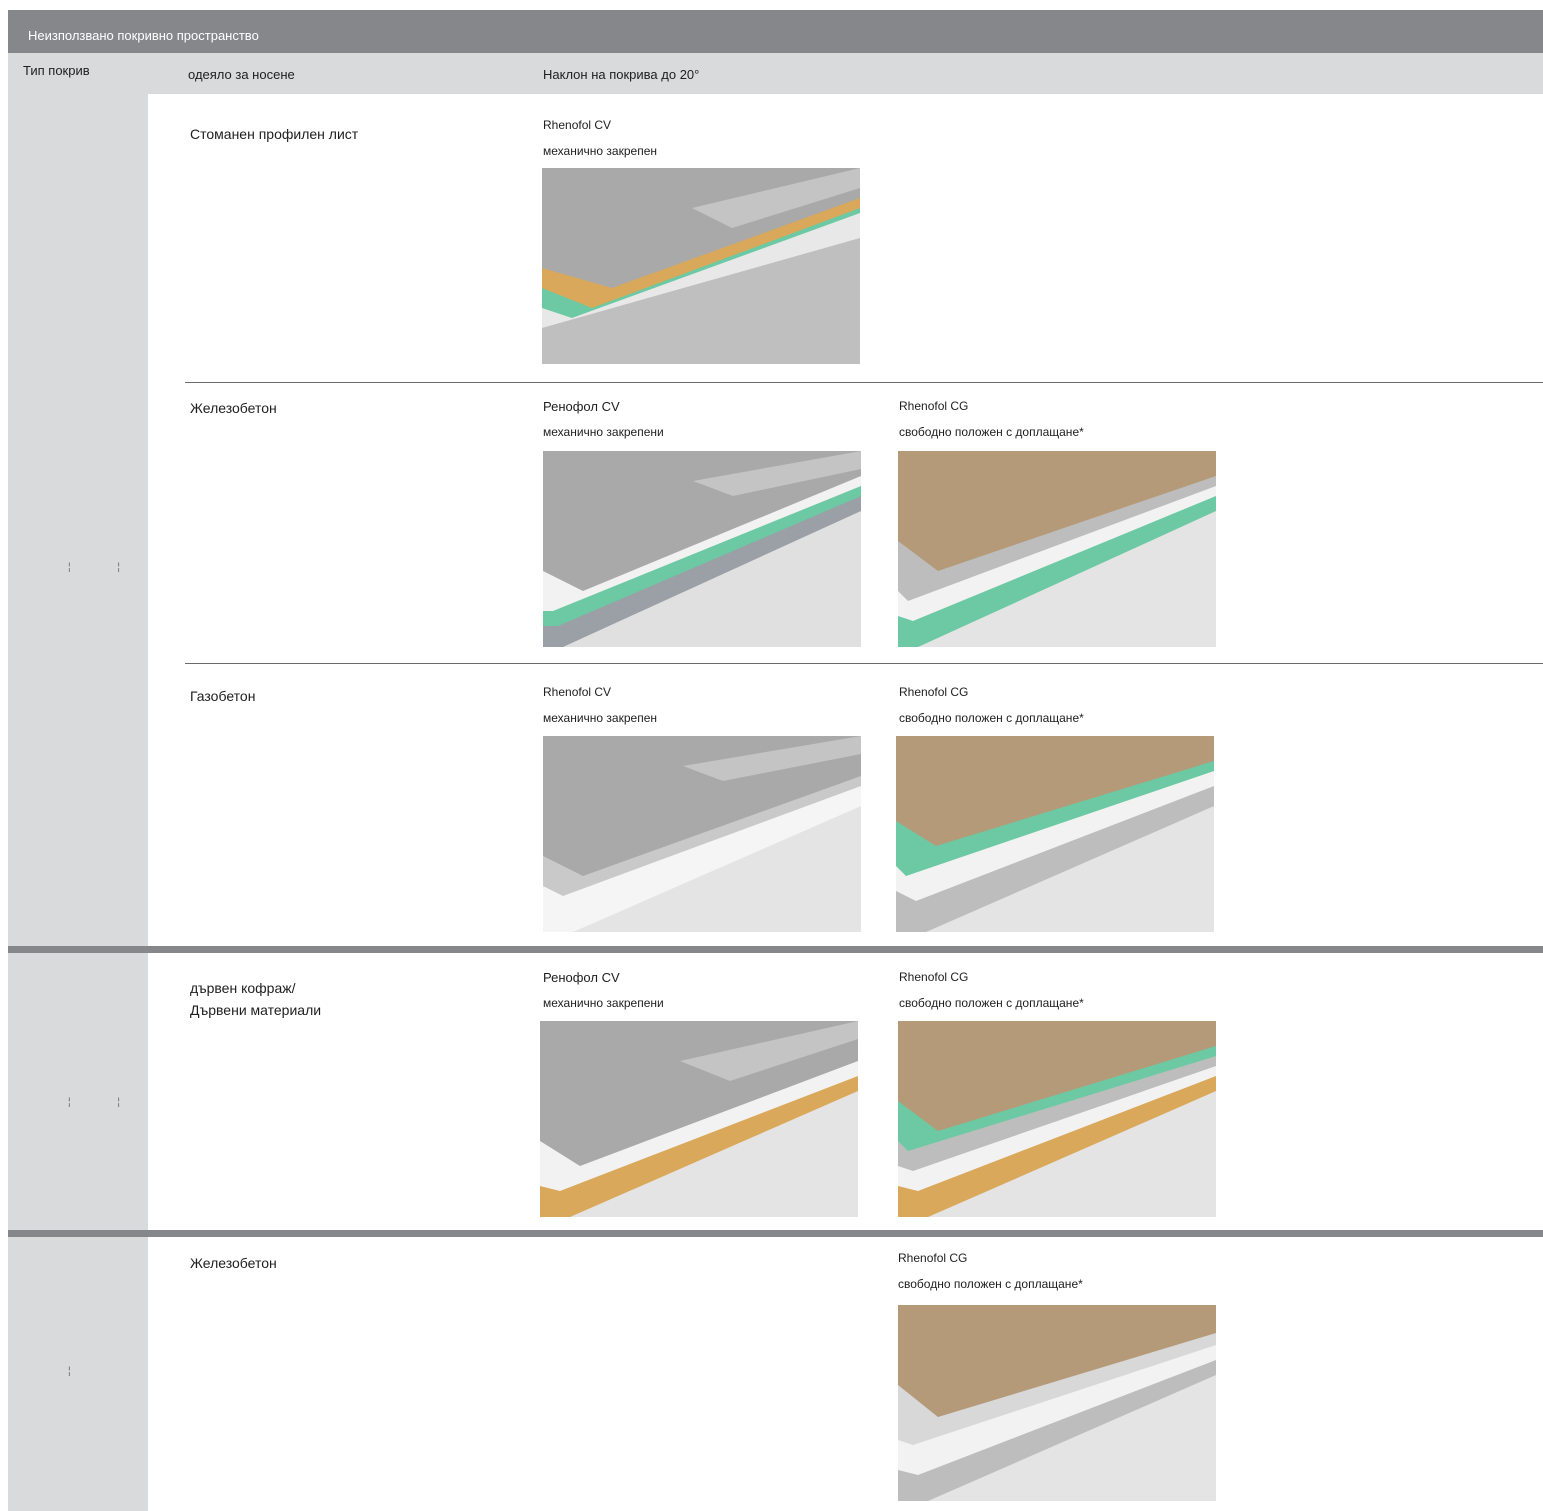 This screenshot has width=1543, height=1511. I want to click on col-roof-type: Тип покрив, so click(56, 70).